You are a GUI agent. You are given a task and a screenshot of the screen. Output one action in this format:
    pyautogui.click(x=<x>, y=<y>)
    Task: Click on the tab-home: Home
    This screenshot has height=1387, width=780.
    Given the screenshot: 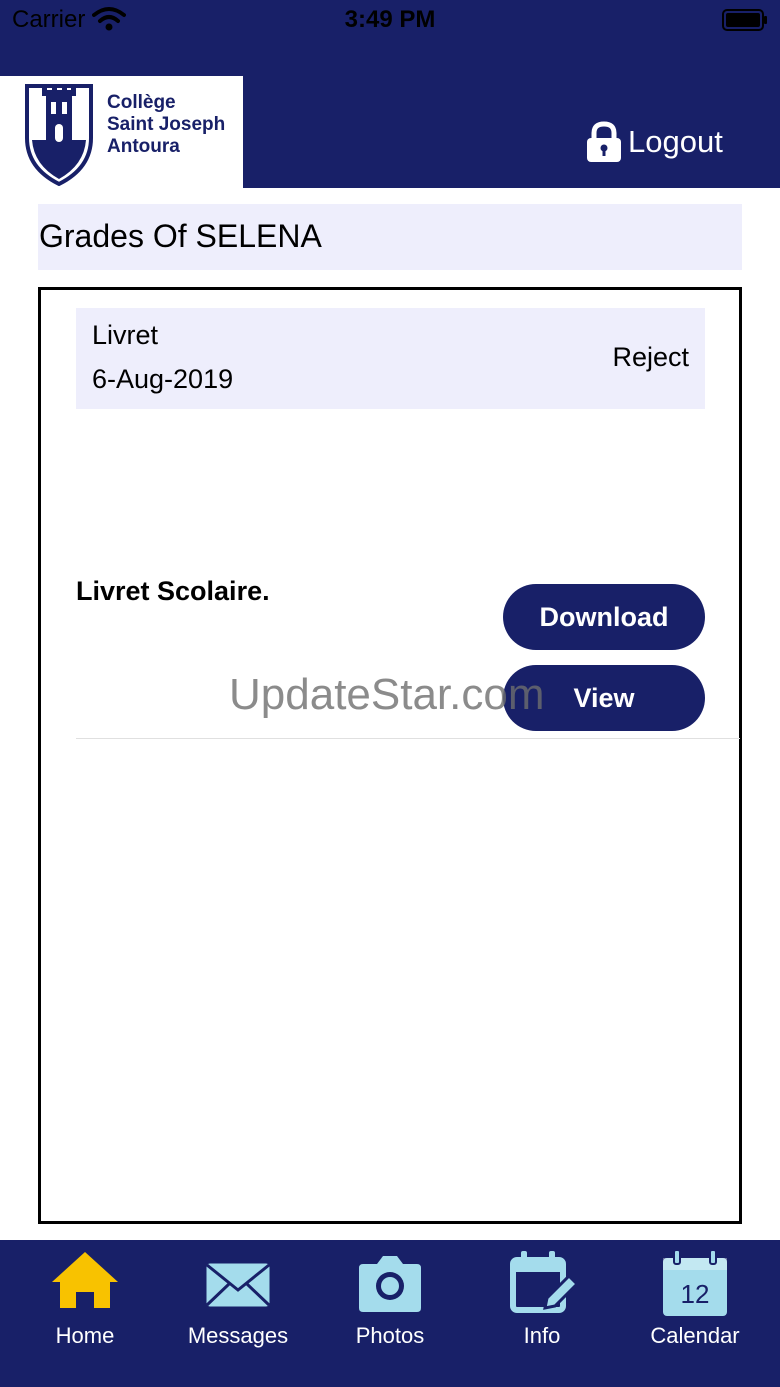 What is the action you would take?
    pyautogui.click(x=85, y=1313)
    